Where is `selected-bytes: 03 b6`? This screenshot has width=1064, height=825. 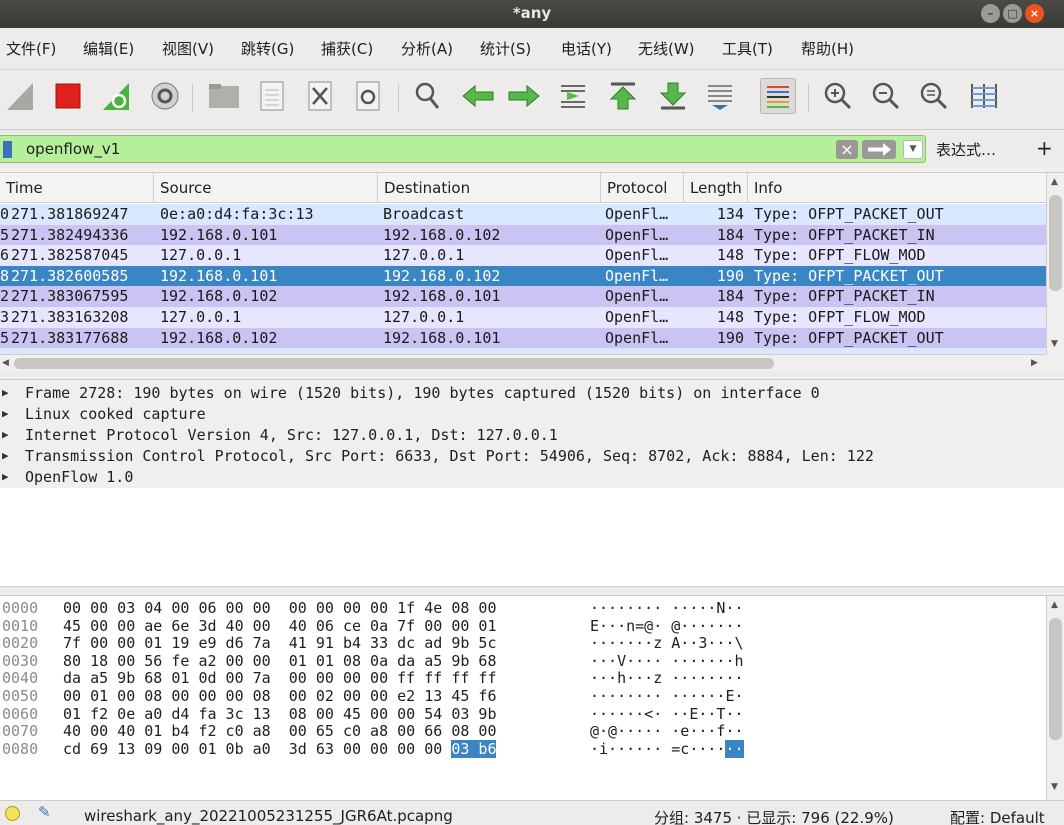 selected-bytes: 03 b6 is located at coordinates (474, 748).